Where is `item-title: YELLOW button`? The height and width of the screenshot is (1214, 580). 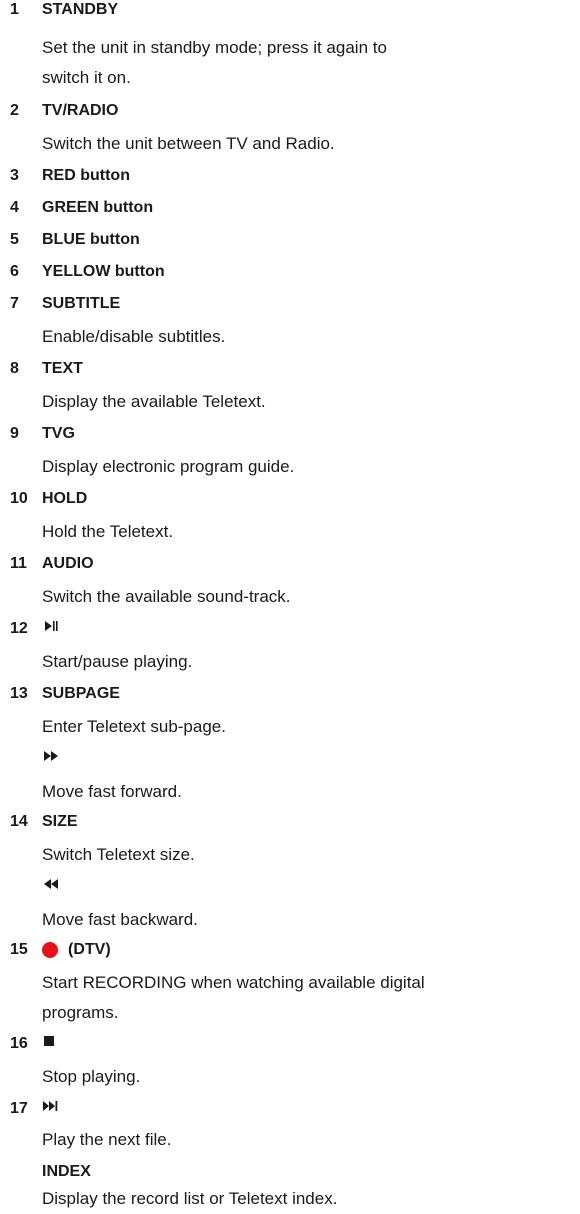
item-title: YELLOW button is located at coordinates (103, 271).